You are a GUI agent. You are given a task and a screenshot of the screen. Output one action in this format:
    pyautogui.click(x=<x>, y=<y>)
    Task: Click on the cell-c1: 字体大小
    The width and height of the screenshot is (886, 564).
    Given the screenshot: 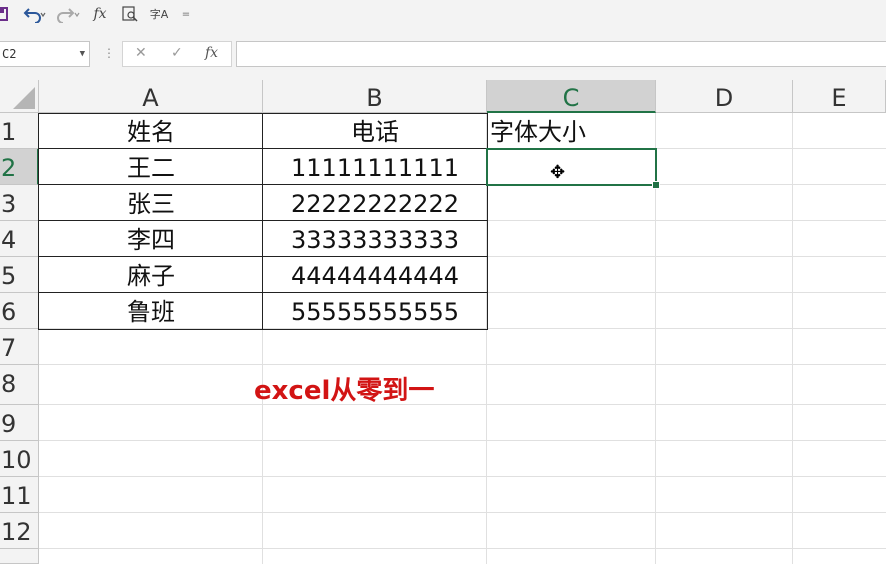 What is the action you would take?
    pyautogui.click(x=573, y=131)
    